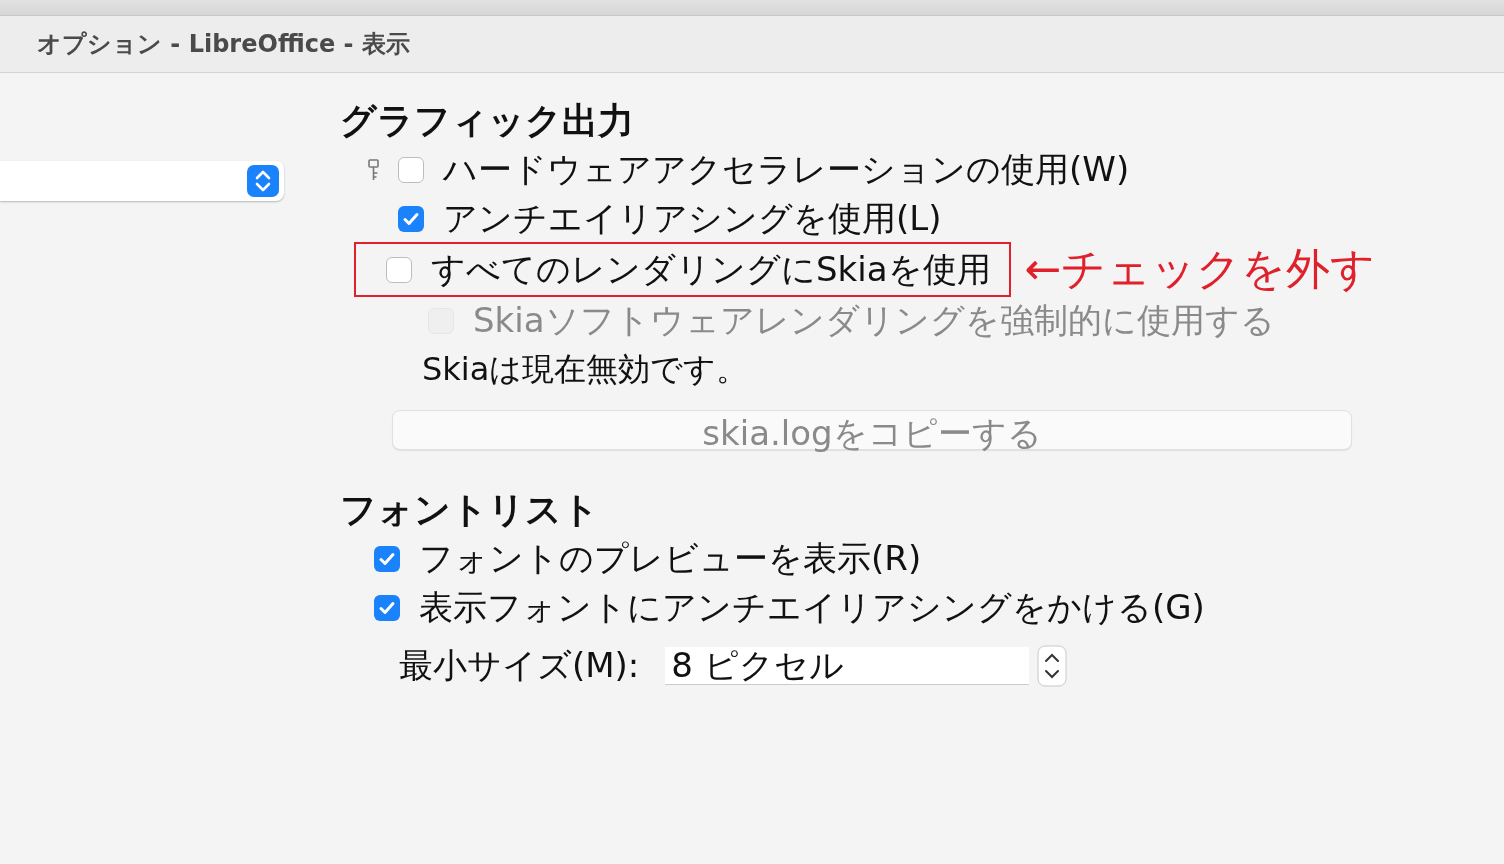  I want to click on size-field: 8 ピクセル, so click(847, 666).